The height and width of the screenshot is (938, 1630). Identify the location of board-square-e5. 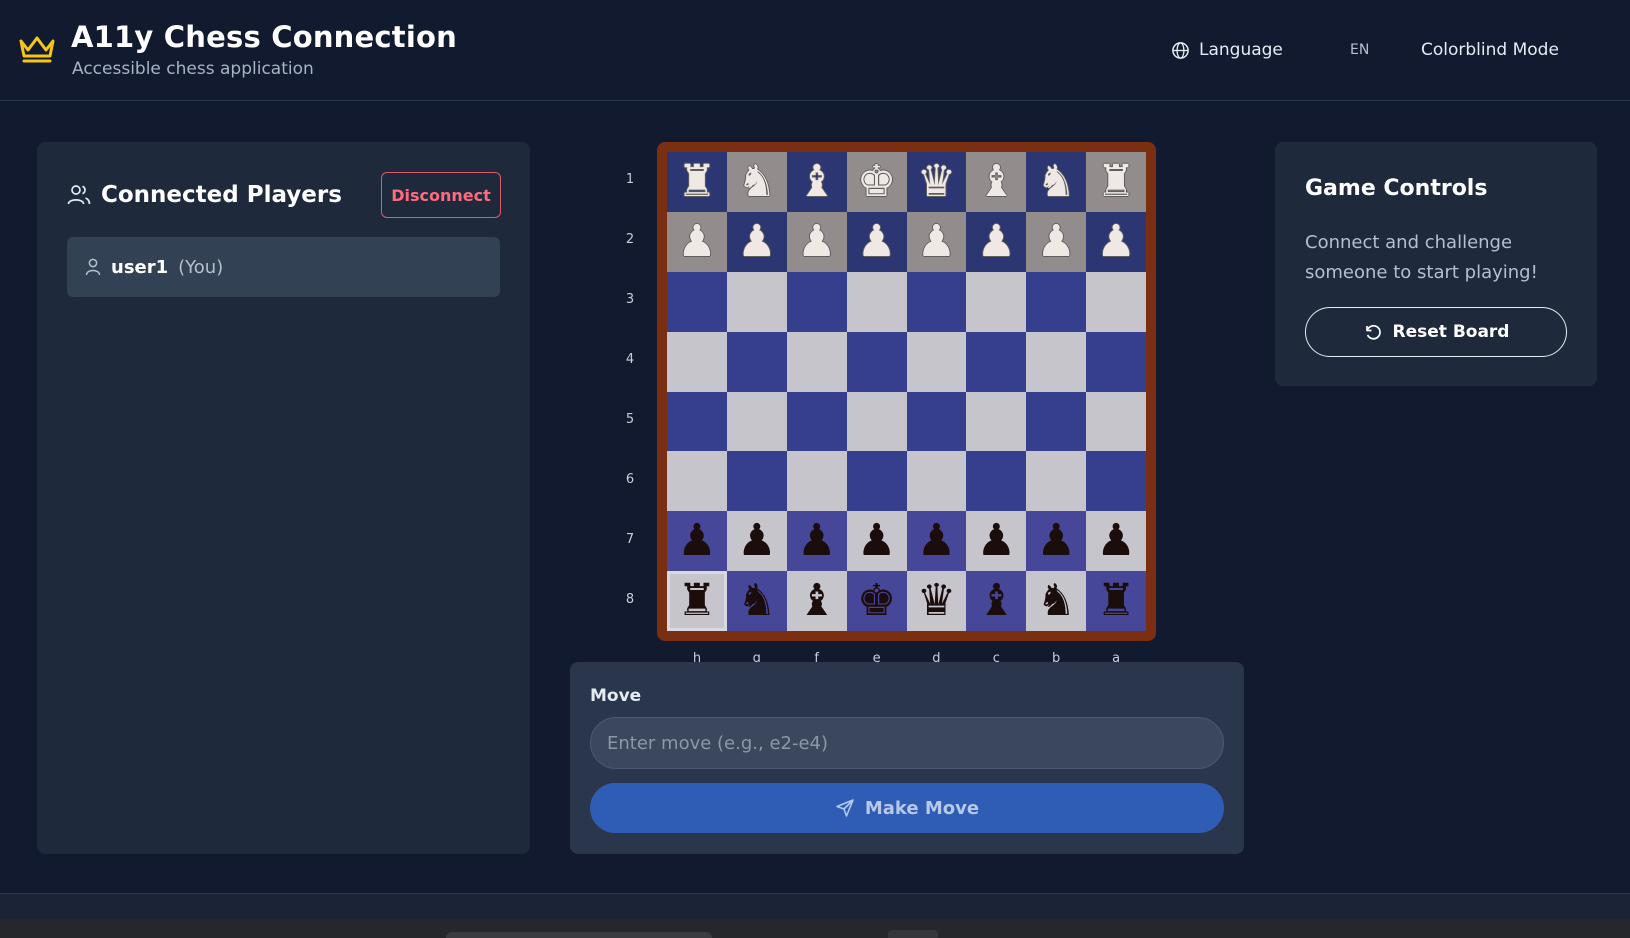
(876, 421).